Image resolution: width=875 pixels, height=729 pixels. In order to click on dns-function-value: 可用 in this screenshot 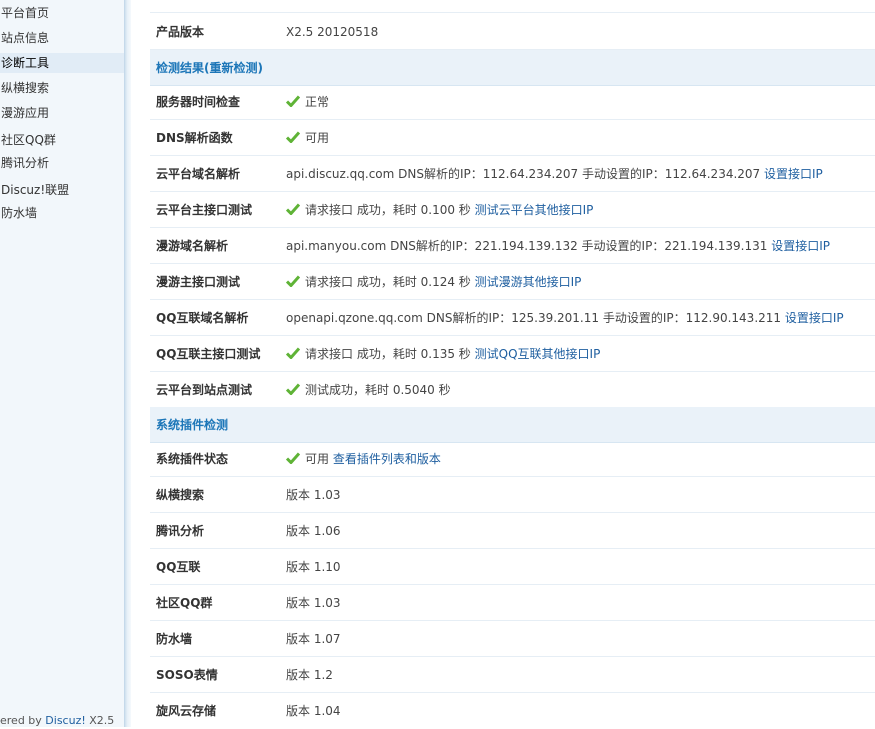, I will do `click(317, 138)`.